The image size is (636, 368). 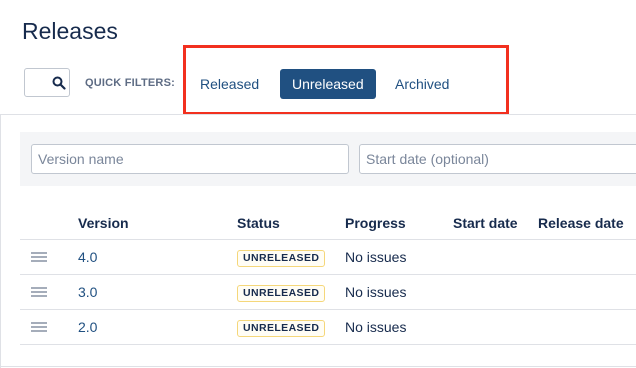 What do you see at coordinates (485, 223) in the screenshot?
I see `column-header-start-date: Start date` at bounding box center [485, 223].